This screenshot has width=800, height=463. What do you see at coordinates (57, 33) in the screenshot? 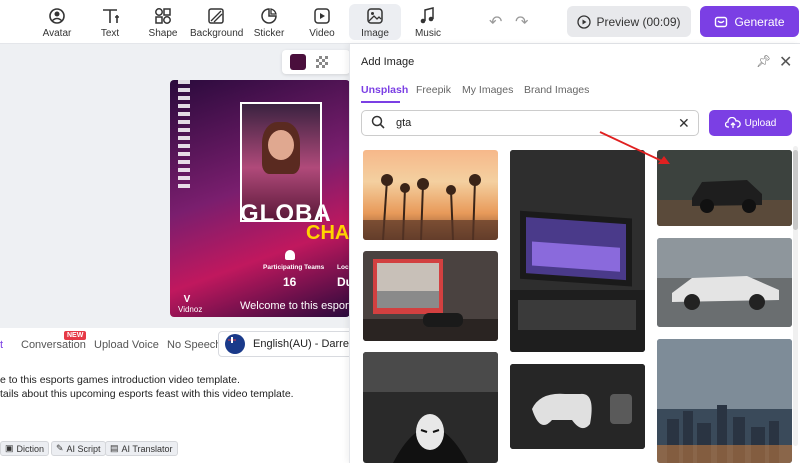
I see `tool-label: Avatar` at bounding box center [57, 33].